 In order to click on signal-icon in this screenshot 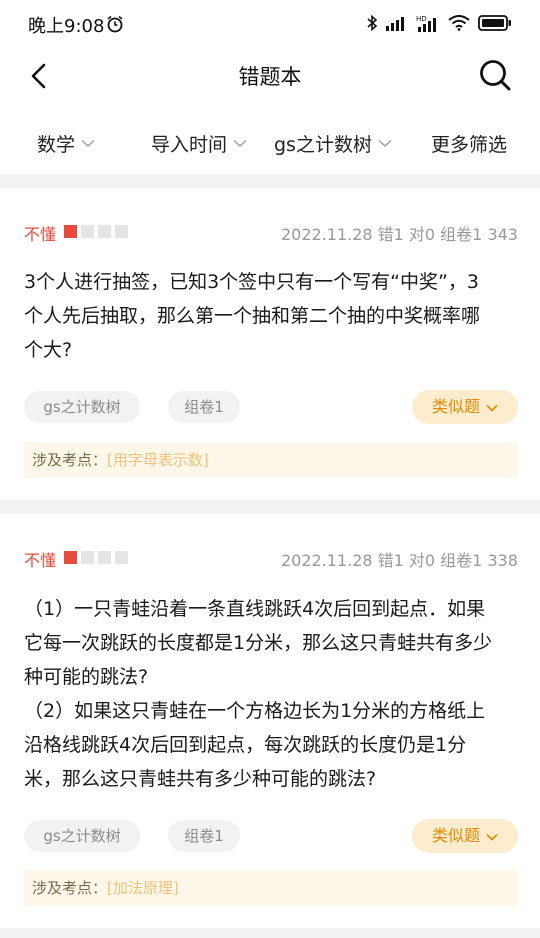, I will do `click(395, 24)`.